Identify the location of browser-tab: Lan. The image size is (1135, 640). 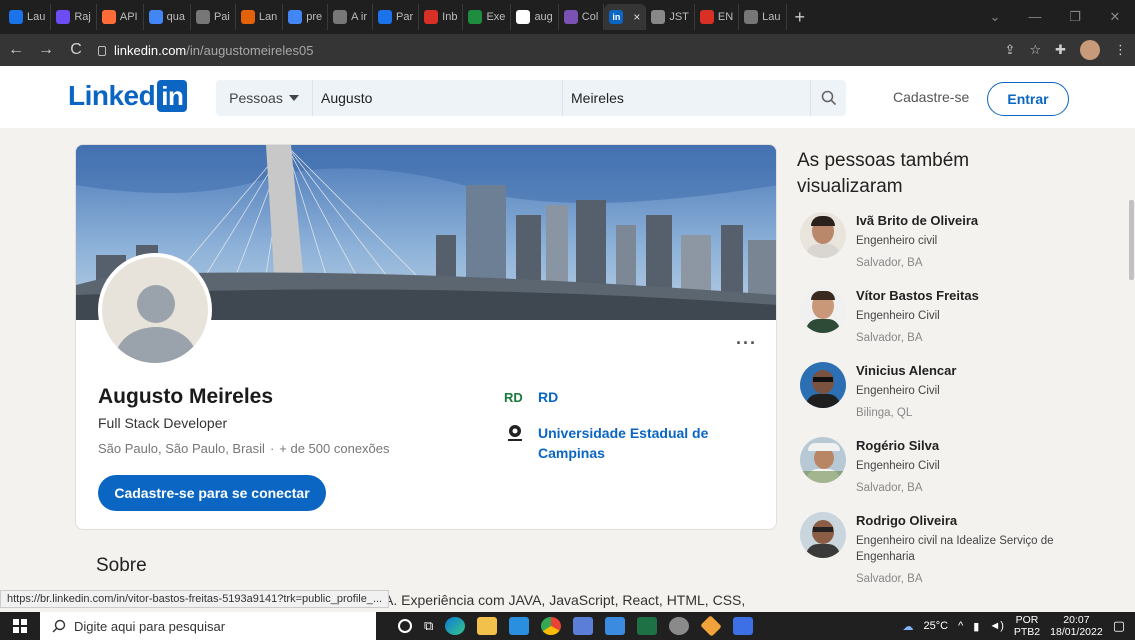
(260, 17).